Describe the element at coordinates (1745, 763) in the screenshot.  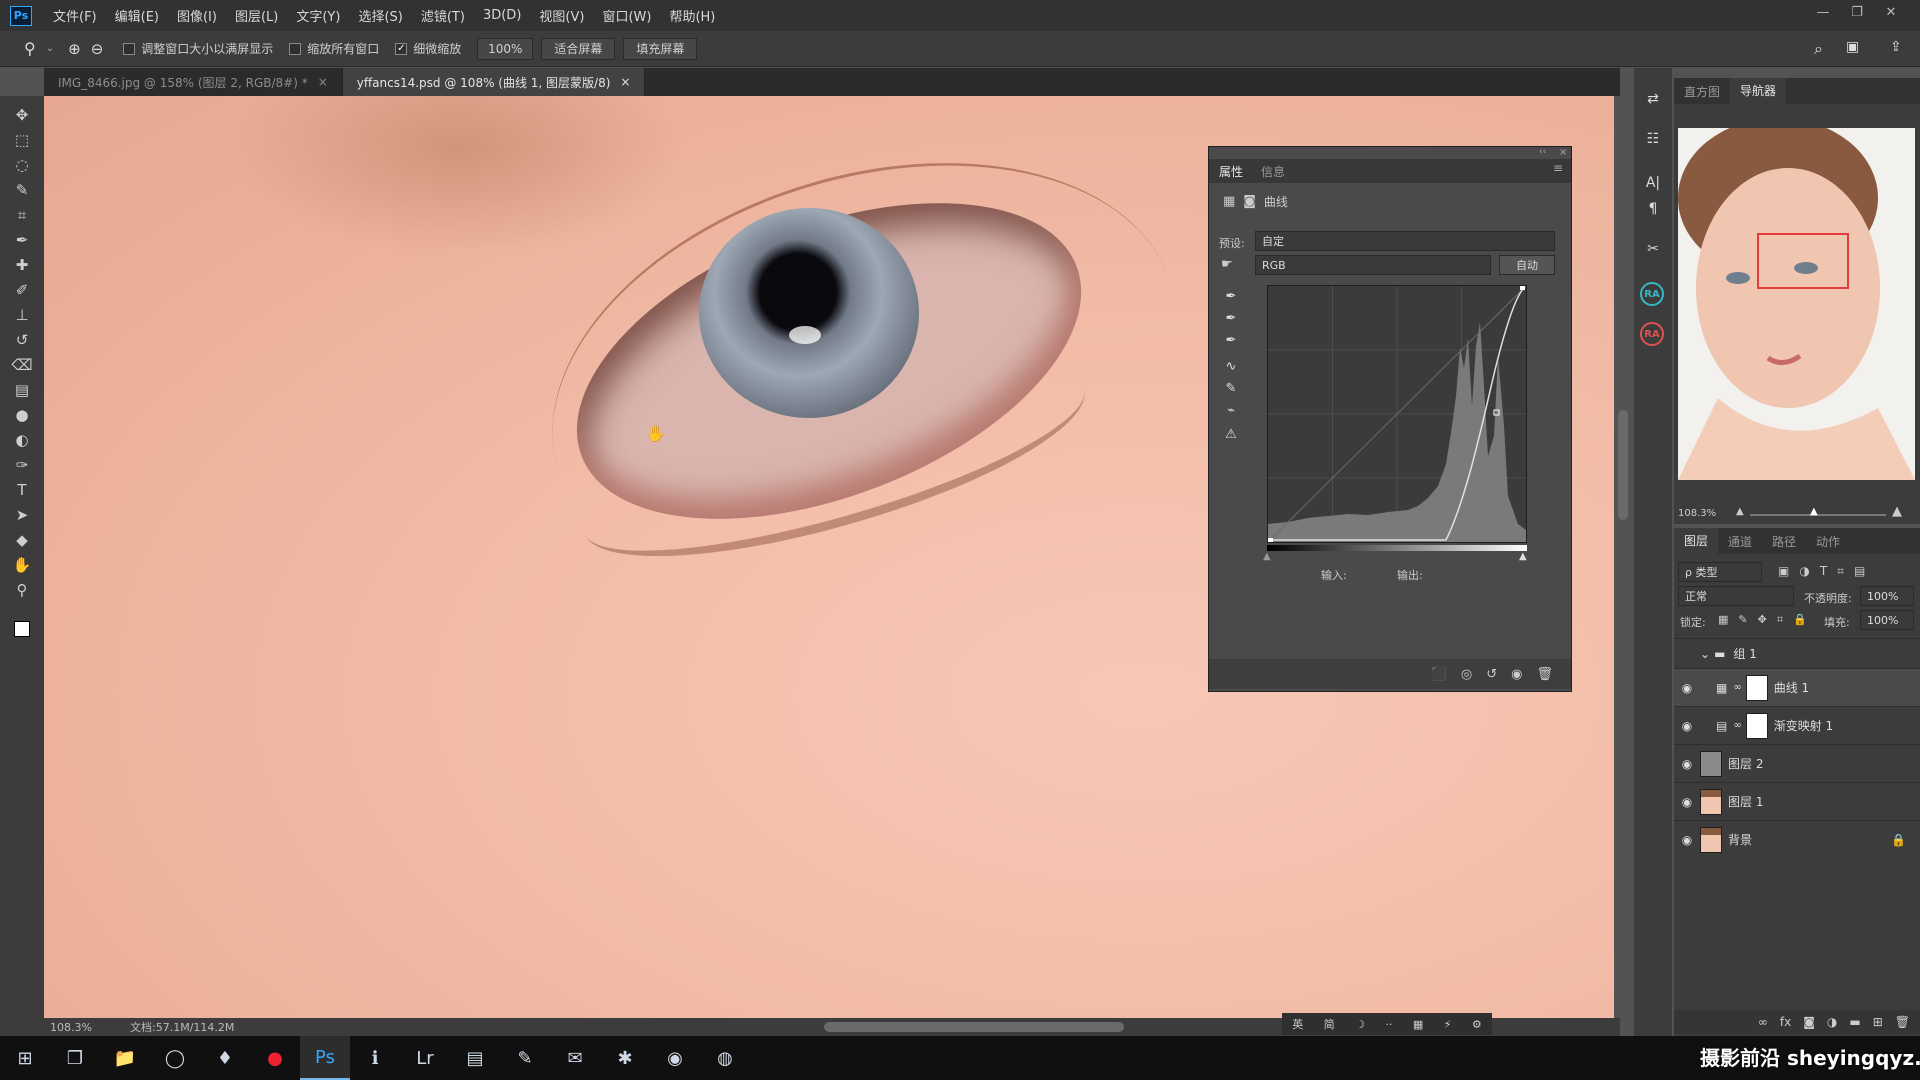
I see `layer-name: 图层 2` at that location.